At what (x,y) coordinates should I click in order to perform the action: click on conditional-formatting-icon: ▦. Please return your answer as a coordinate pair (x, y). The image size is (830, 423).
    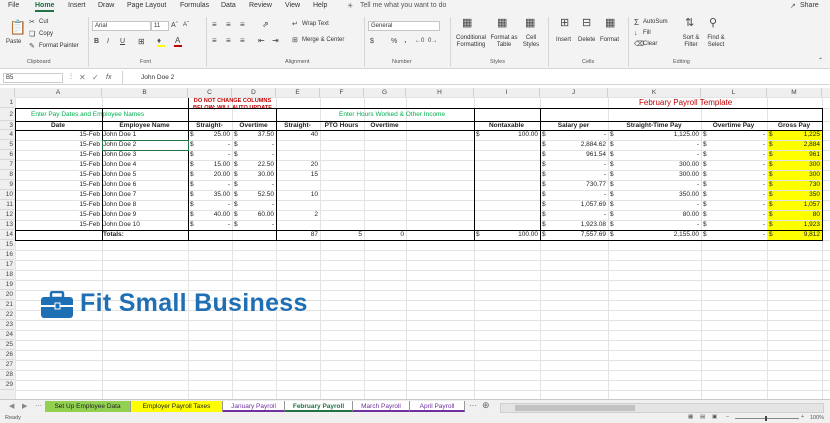
    Looking at the image, I should click on (467, 23).